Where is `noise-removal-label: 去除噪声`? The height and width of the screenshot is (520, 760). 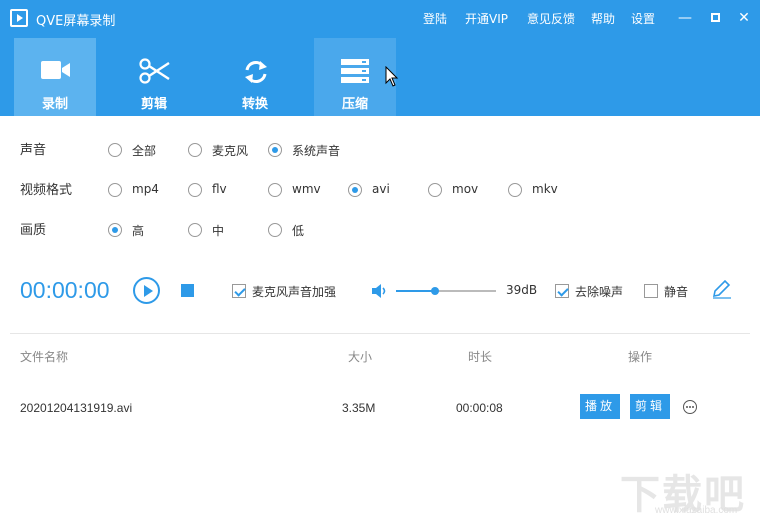 noise-removal-label: 去除噪声 is located at coordinates (599, 292).